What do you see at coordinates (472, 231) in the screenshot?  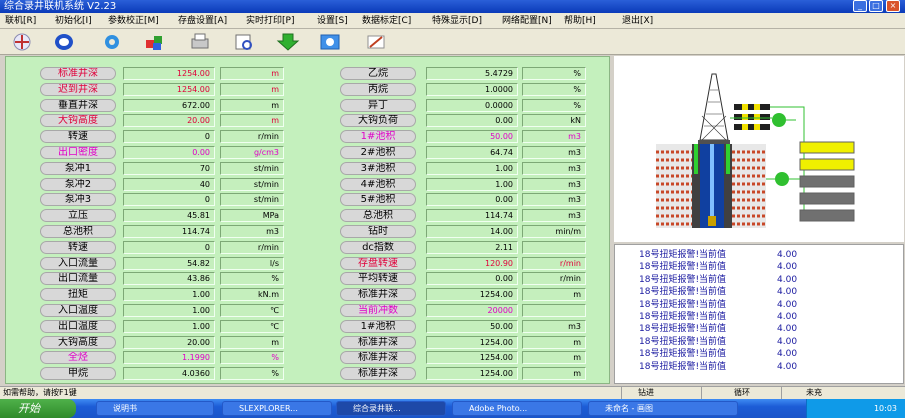 I see `param-value: 14.00` at bounding box center [472, 231].